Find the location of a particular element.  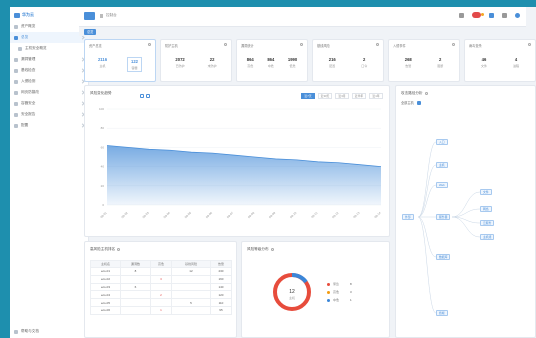

user-menu is located at coordinates (517, 15).